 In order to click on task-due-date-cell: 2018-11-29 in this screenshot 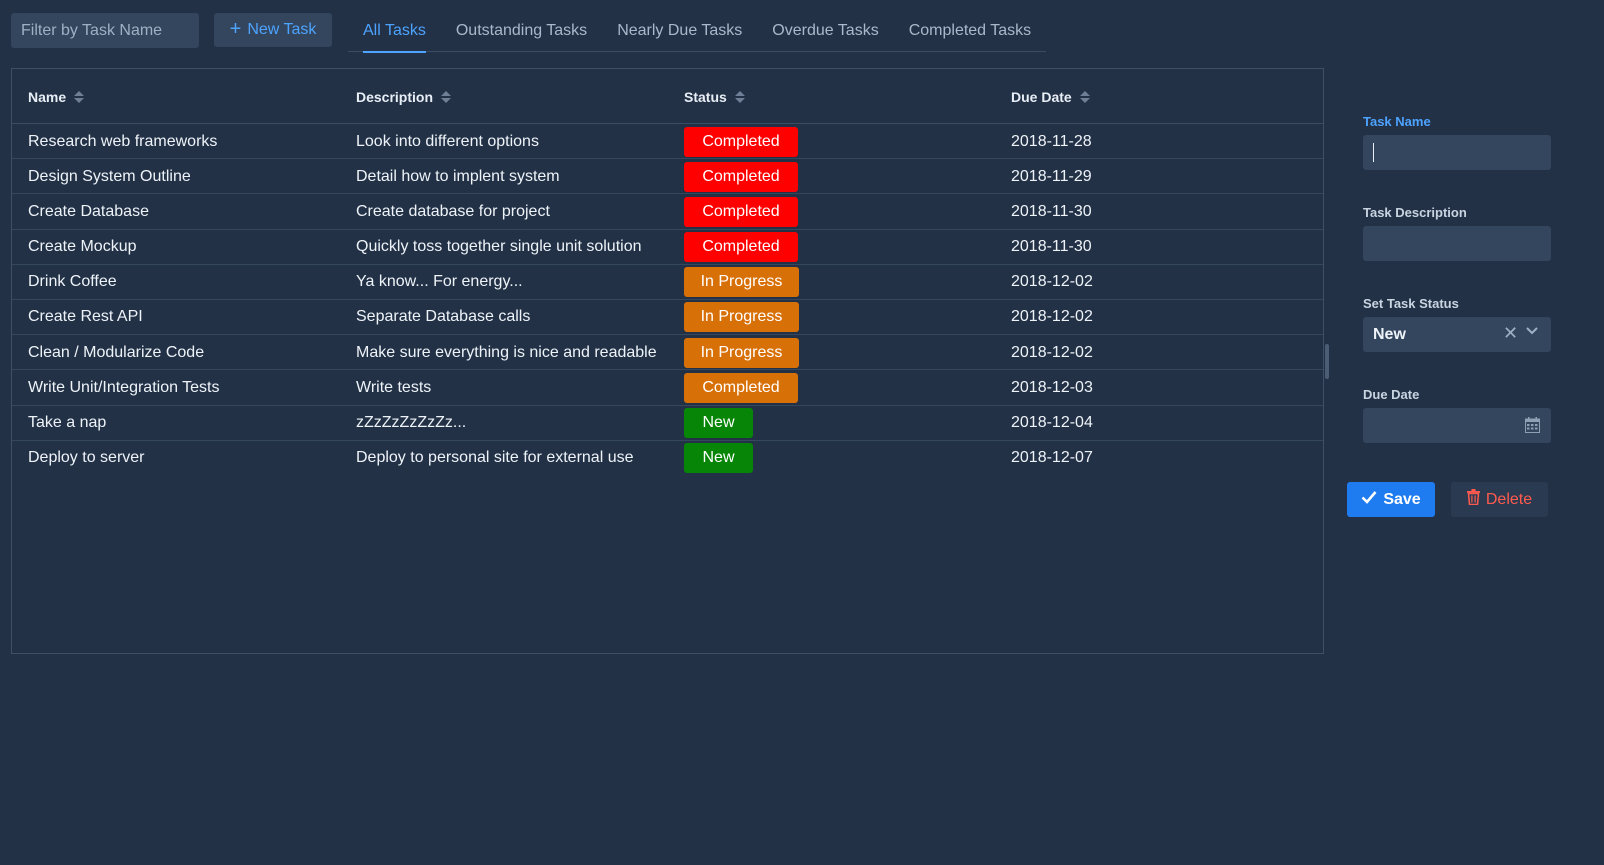, I will do `click(1051, 176)`.